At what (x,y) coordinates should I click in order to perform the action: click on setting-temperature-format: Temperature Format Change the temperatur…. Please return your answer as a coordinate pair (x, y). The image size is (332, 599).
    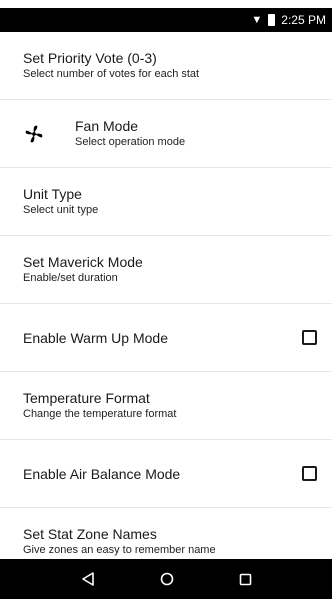
    Looking at the image, I should click on (166, 406).